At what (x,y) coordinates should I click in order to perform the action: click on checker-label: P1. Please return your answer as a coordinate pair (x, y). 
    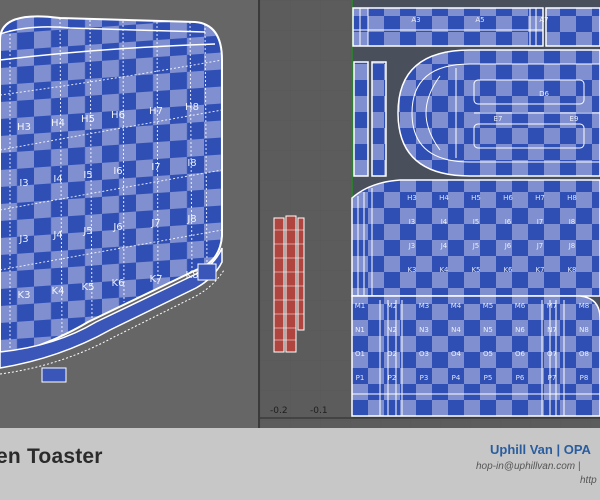
    Looking at the image, I should click on (360, 378).